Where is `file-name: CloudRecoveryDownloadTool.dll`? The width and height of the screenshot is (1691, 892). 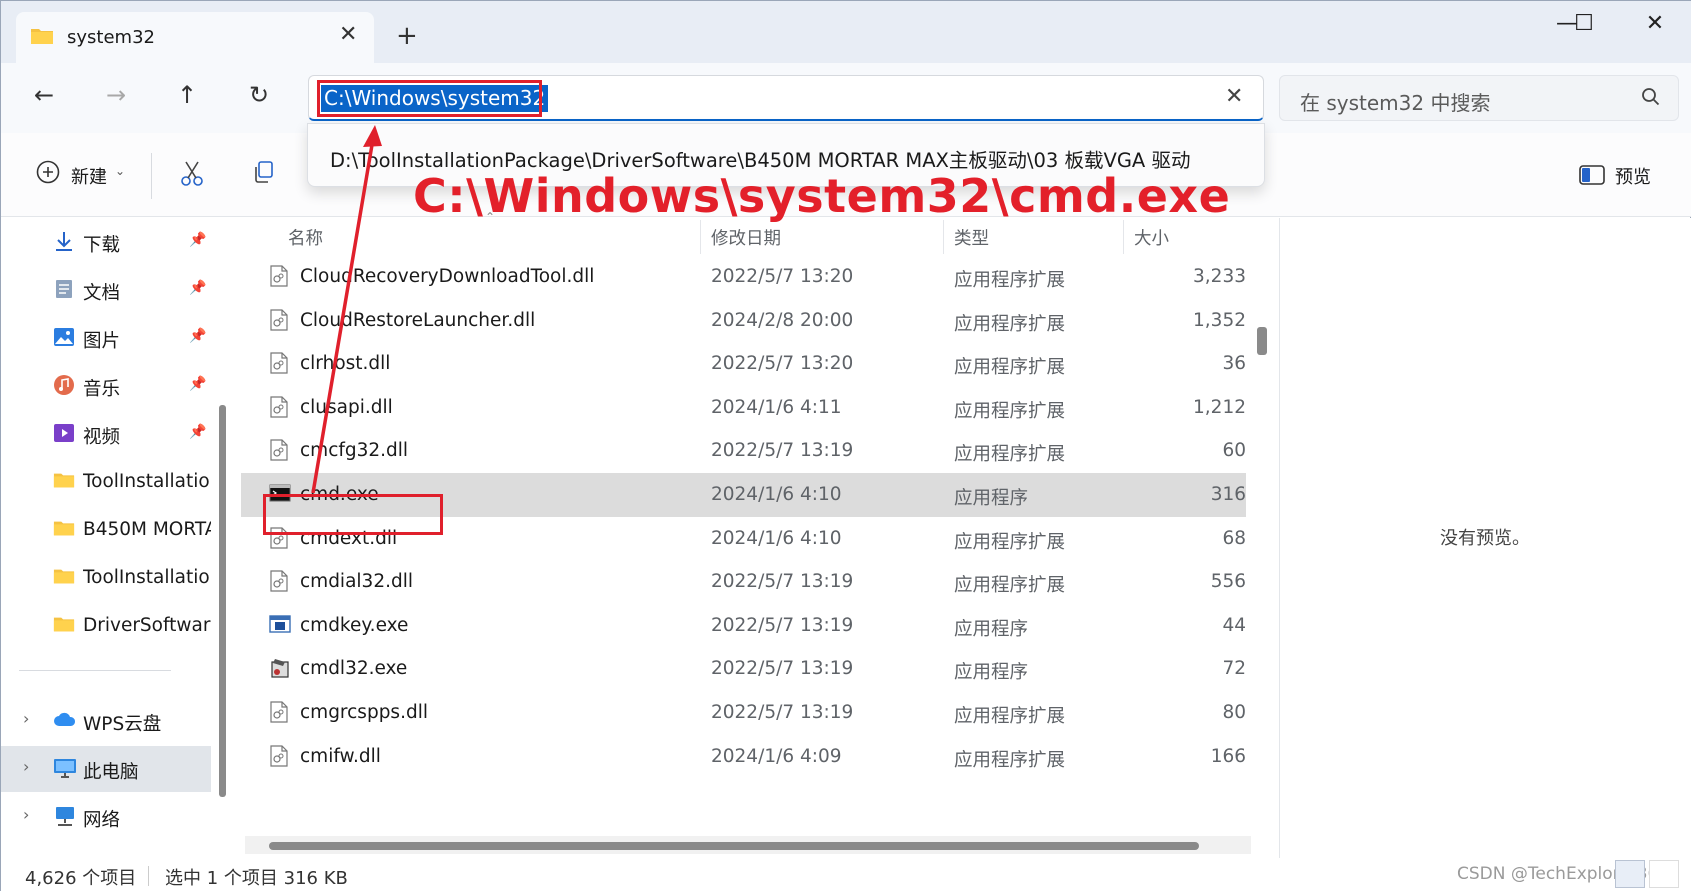
file-name: CloudRecoveryDownloadTool.dll is located at coordinates (447, 276).